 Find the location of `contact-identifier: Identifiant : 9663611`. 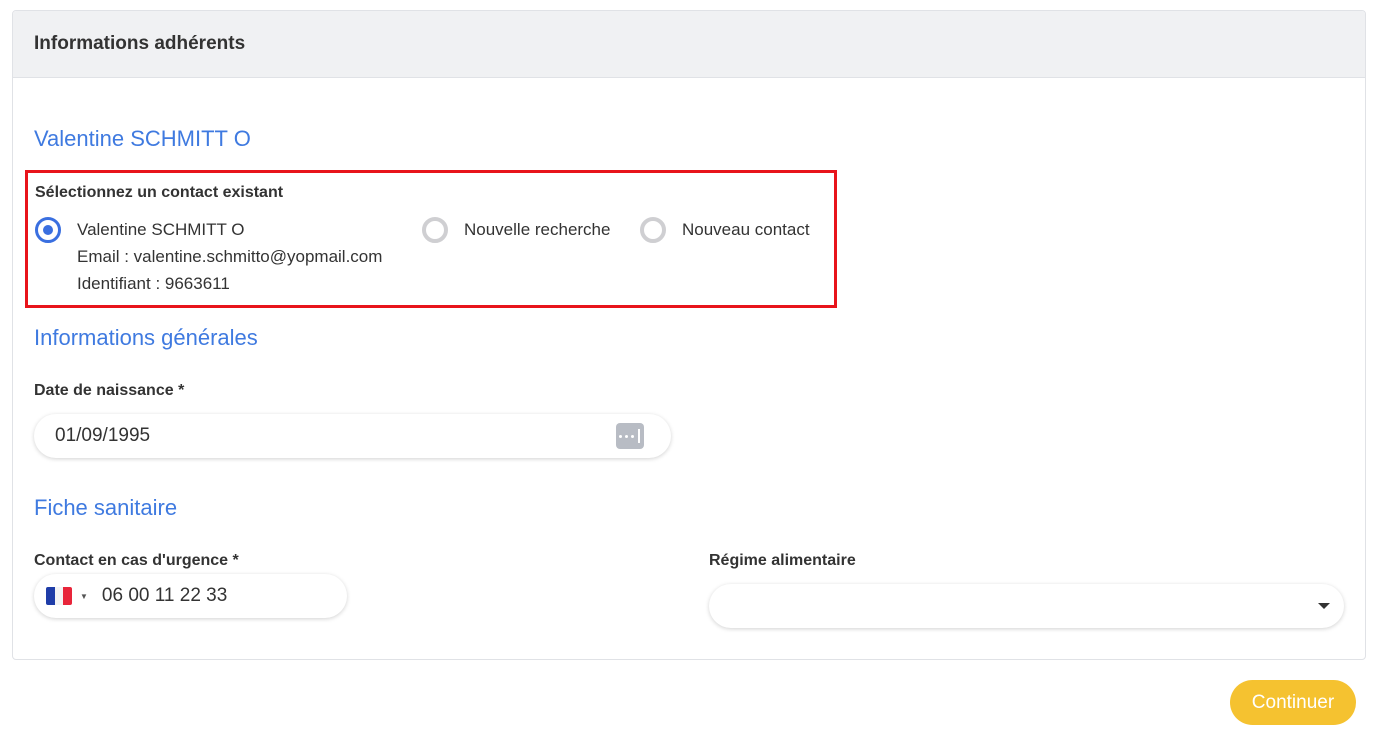

contact-identifier: Identifiant : 9663611 is located at coordinates (153, 283).